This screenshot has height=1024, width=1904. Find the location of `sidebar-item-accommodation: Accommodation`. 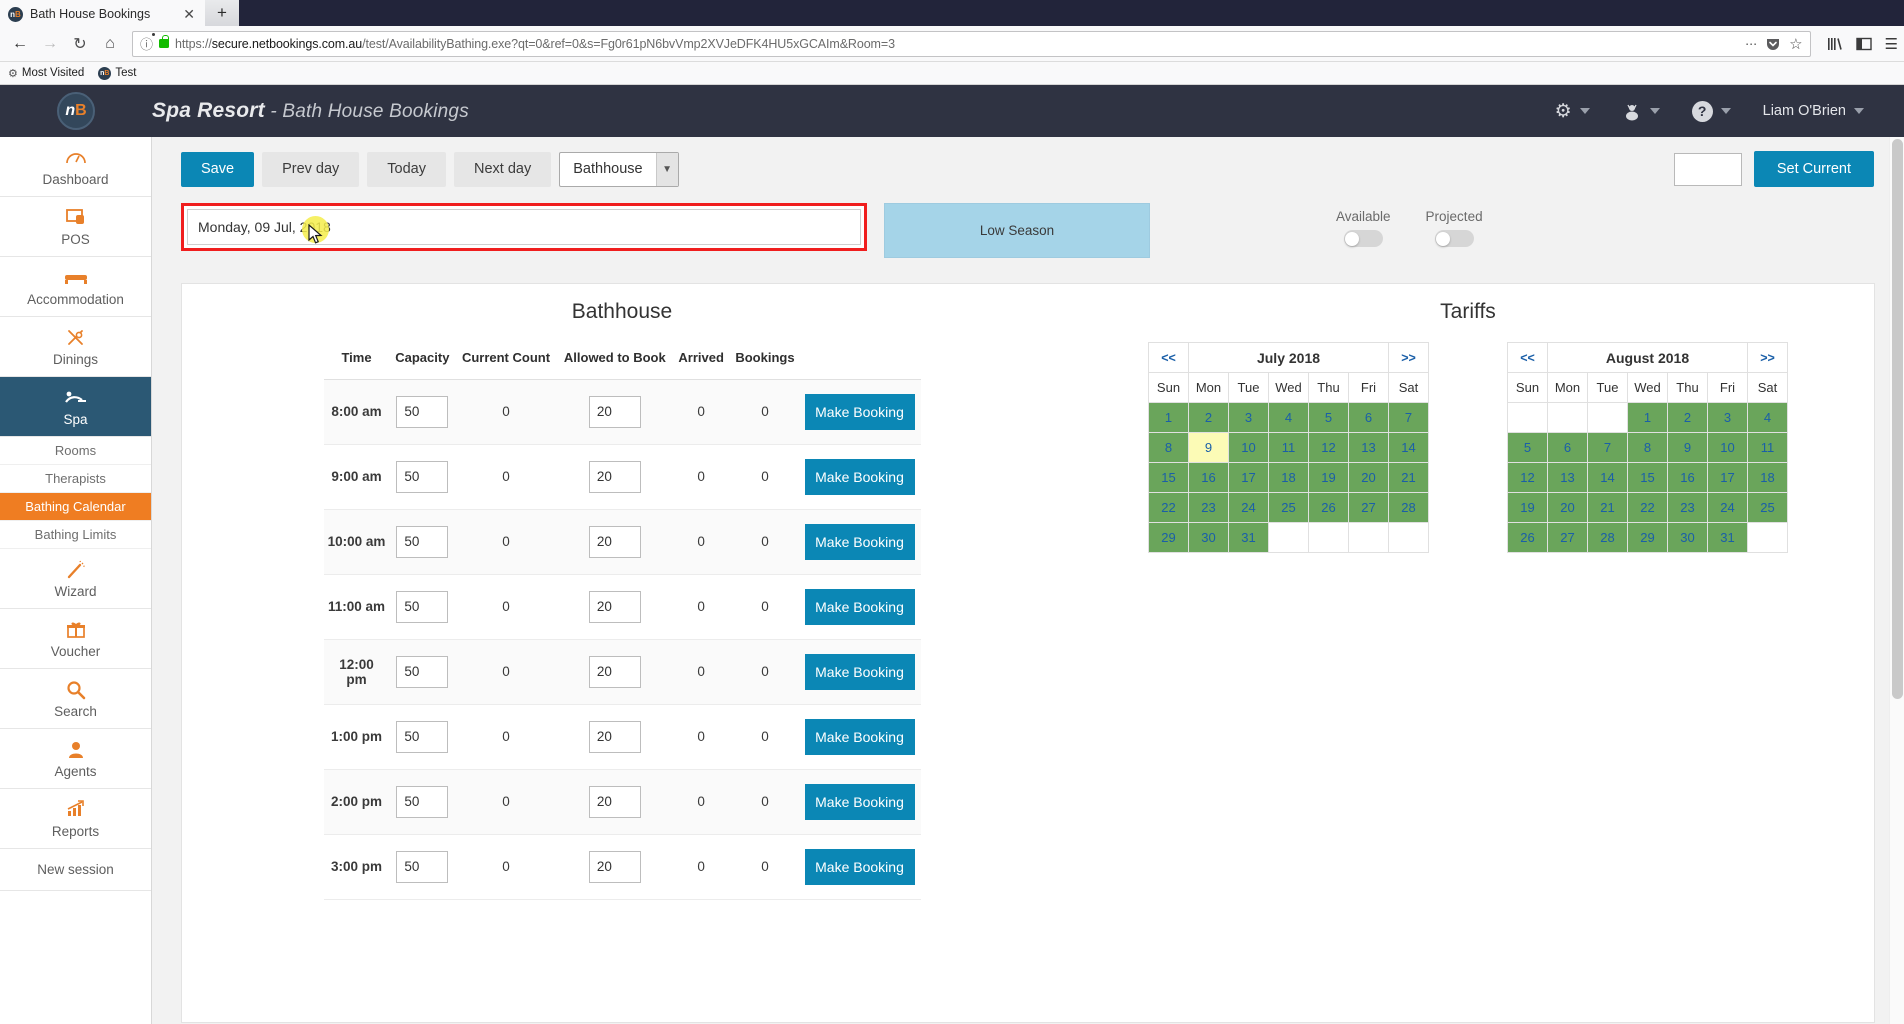

sidebar-item-accommodation: Accommodation is located at coordinates (75, 287).